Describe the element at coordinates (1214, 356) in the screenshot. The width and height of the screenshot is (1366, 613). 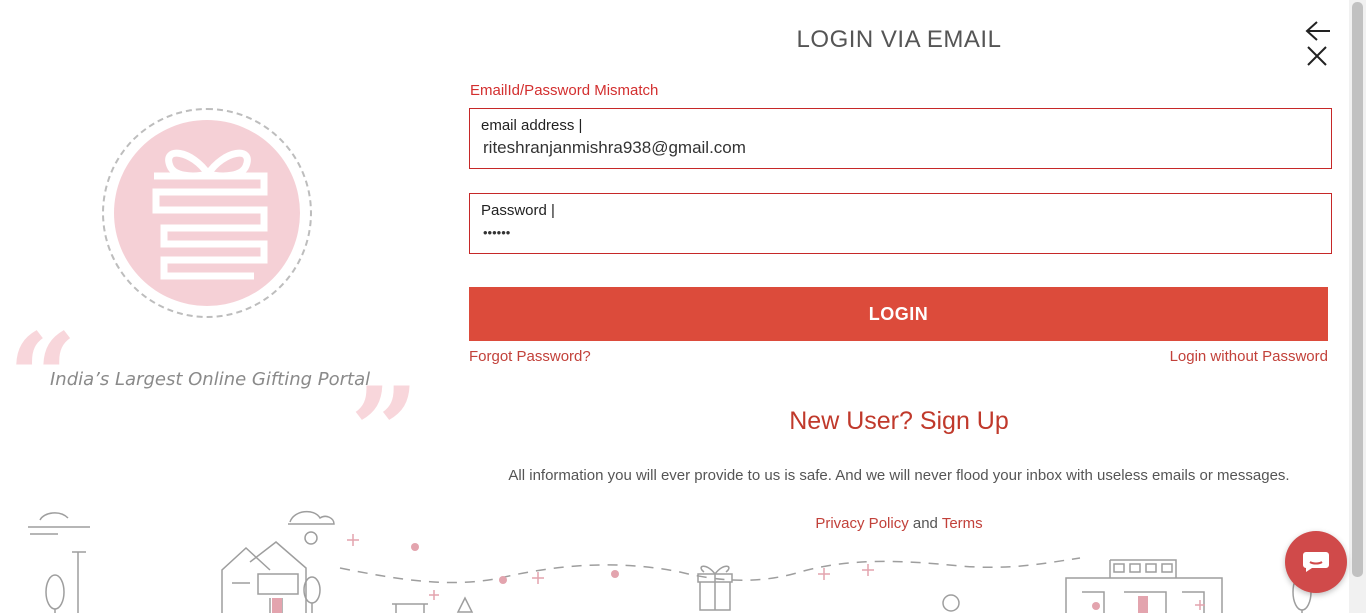
I see `login-without-password-link: Login without Password` at that location.